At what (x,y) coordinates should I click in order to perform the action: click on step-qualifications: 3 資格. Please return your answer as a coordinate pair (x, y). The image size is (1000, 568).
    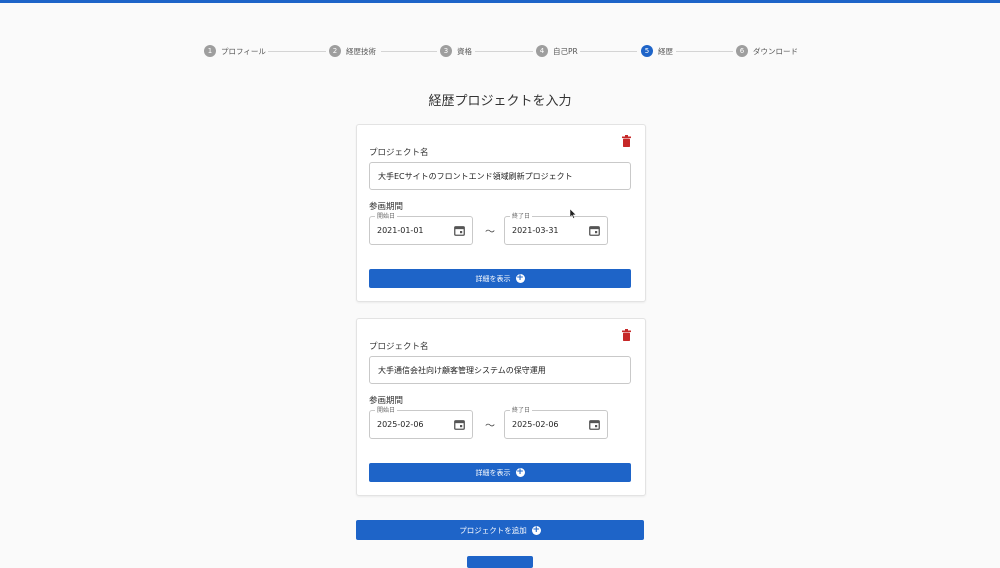
    Looking at the image, I should click on (456, 51).